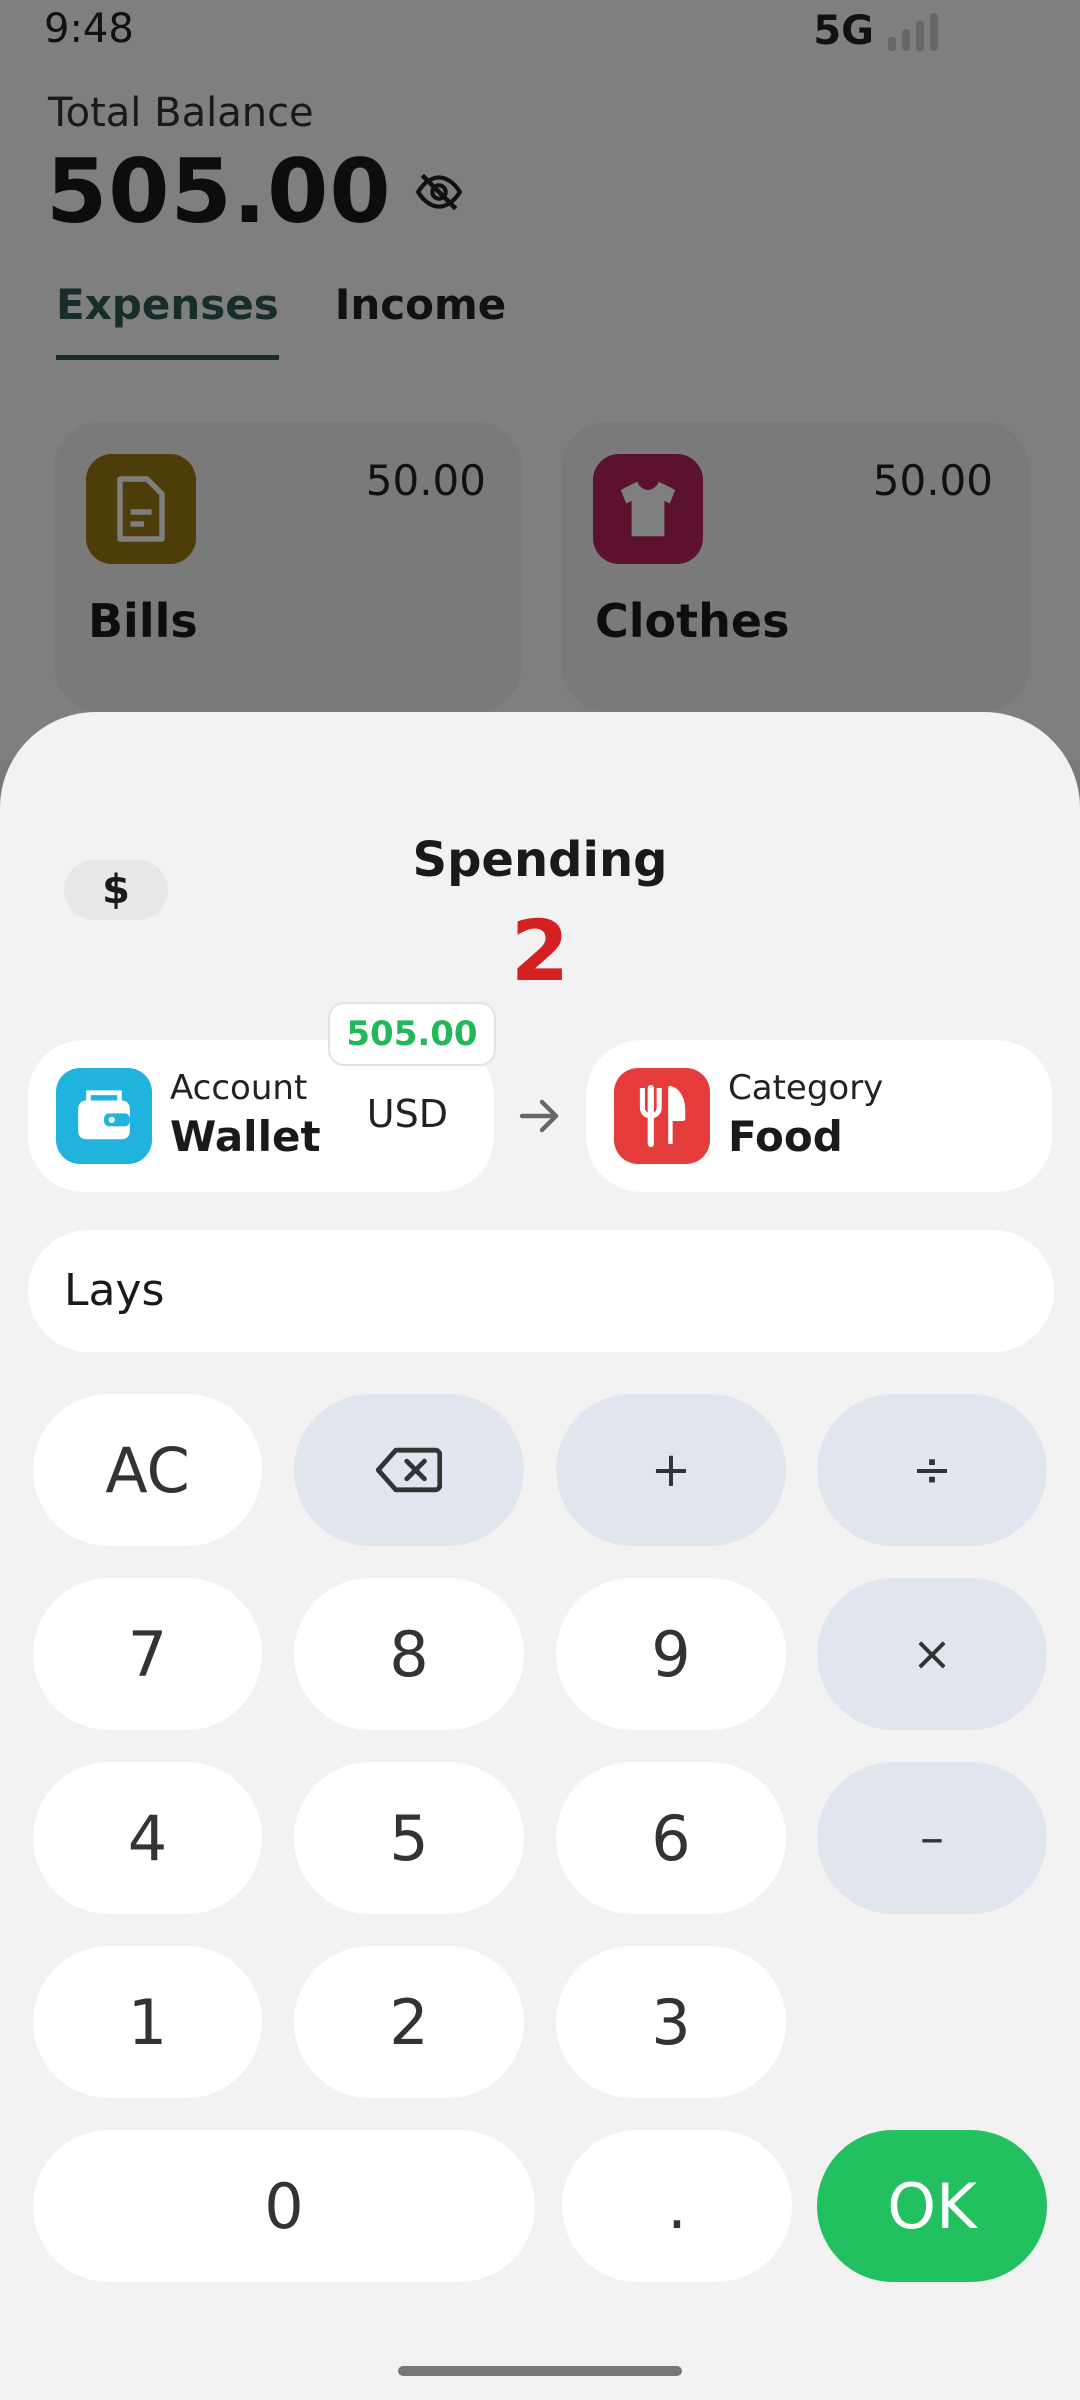 The height and width of the screenshot is (2400, 1080). Describe the element at coordinates (284, 2206) in the screenshot. I see `key-0: 0` at that location.